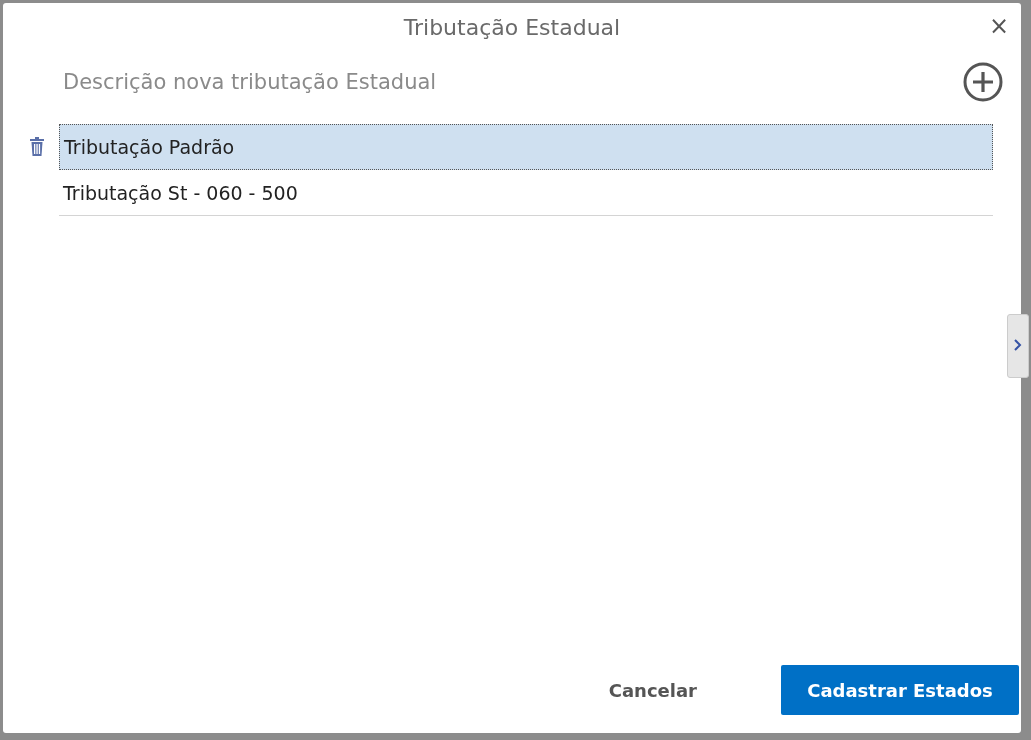 This screenshot has width=1031, height=740. Describe the element at coordinates (900, 690) in the screenshot. I see `submit-button: Cadastrar Estados` at that location.